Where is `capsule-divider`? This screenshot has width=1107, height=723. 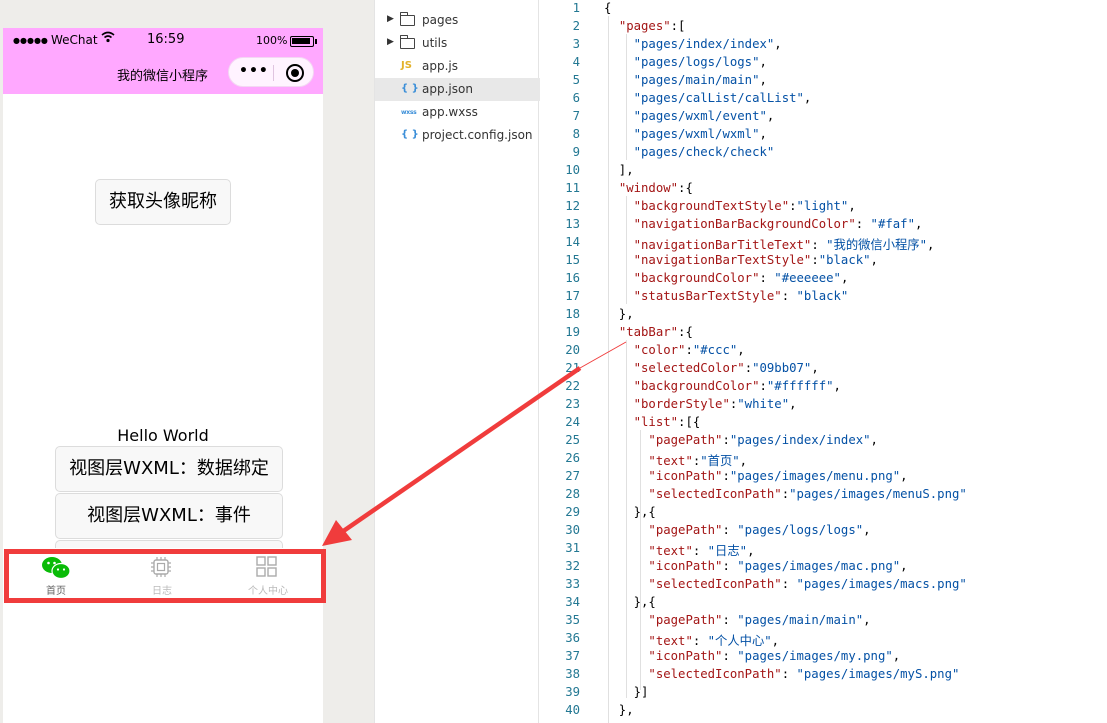
capsule-divider is located at coordinates (273, 73).